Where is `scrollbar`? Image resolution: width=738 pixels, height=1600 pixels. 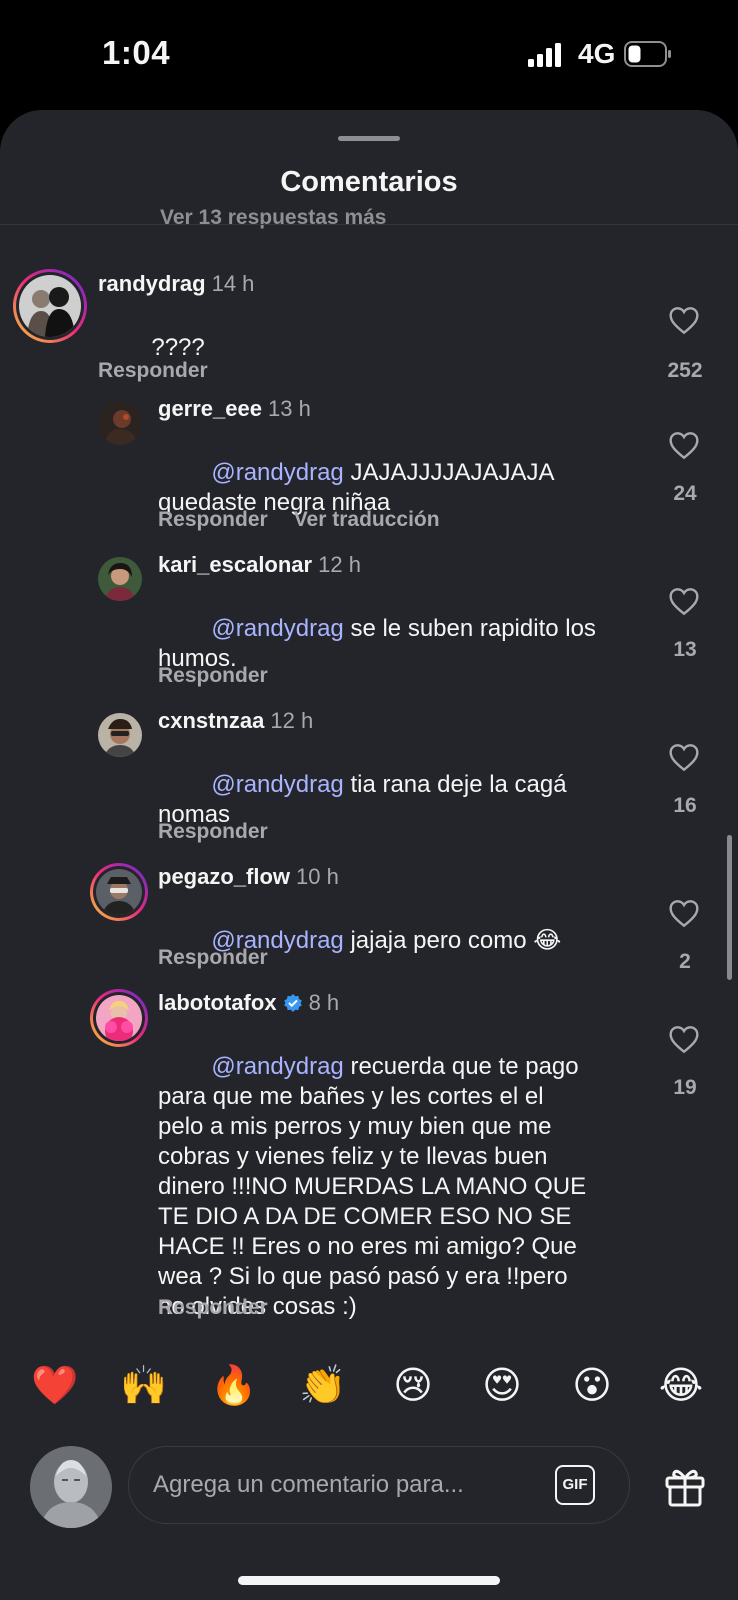
scrollbar is located at coordinates (729, 907).